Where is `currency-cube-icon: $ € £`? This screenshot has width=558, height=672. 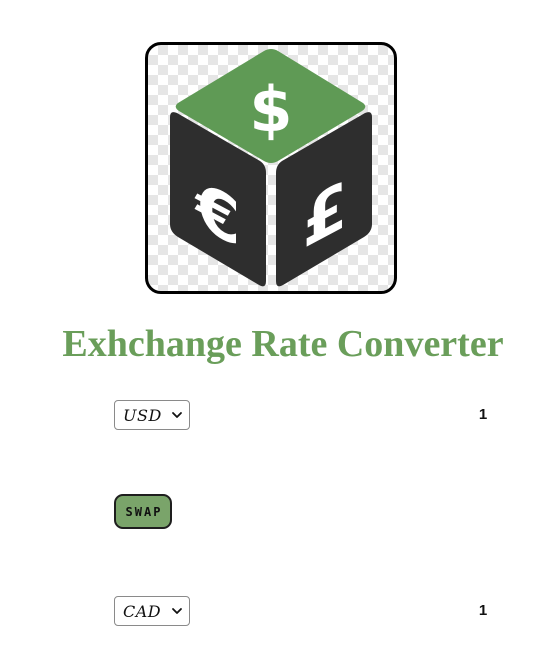
currency-cube-icon: $ € £ is located at coordinates (271, 168).